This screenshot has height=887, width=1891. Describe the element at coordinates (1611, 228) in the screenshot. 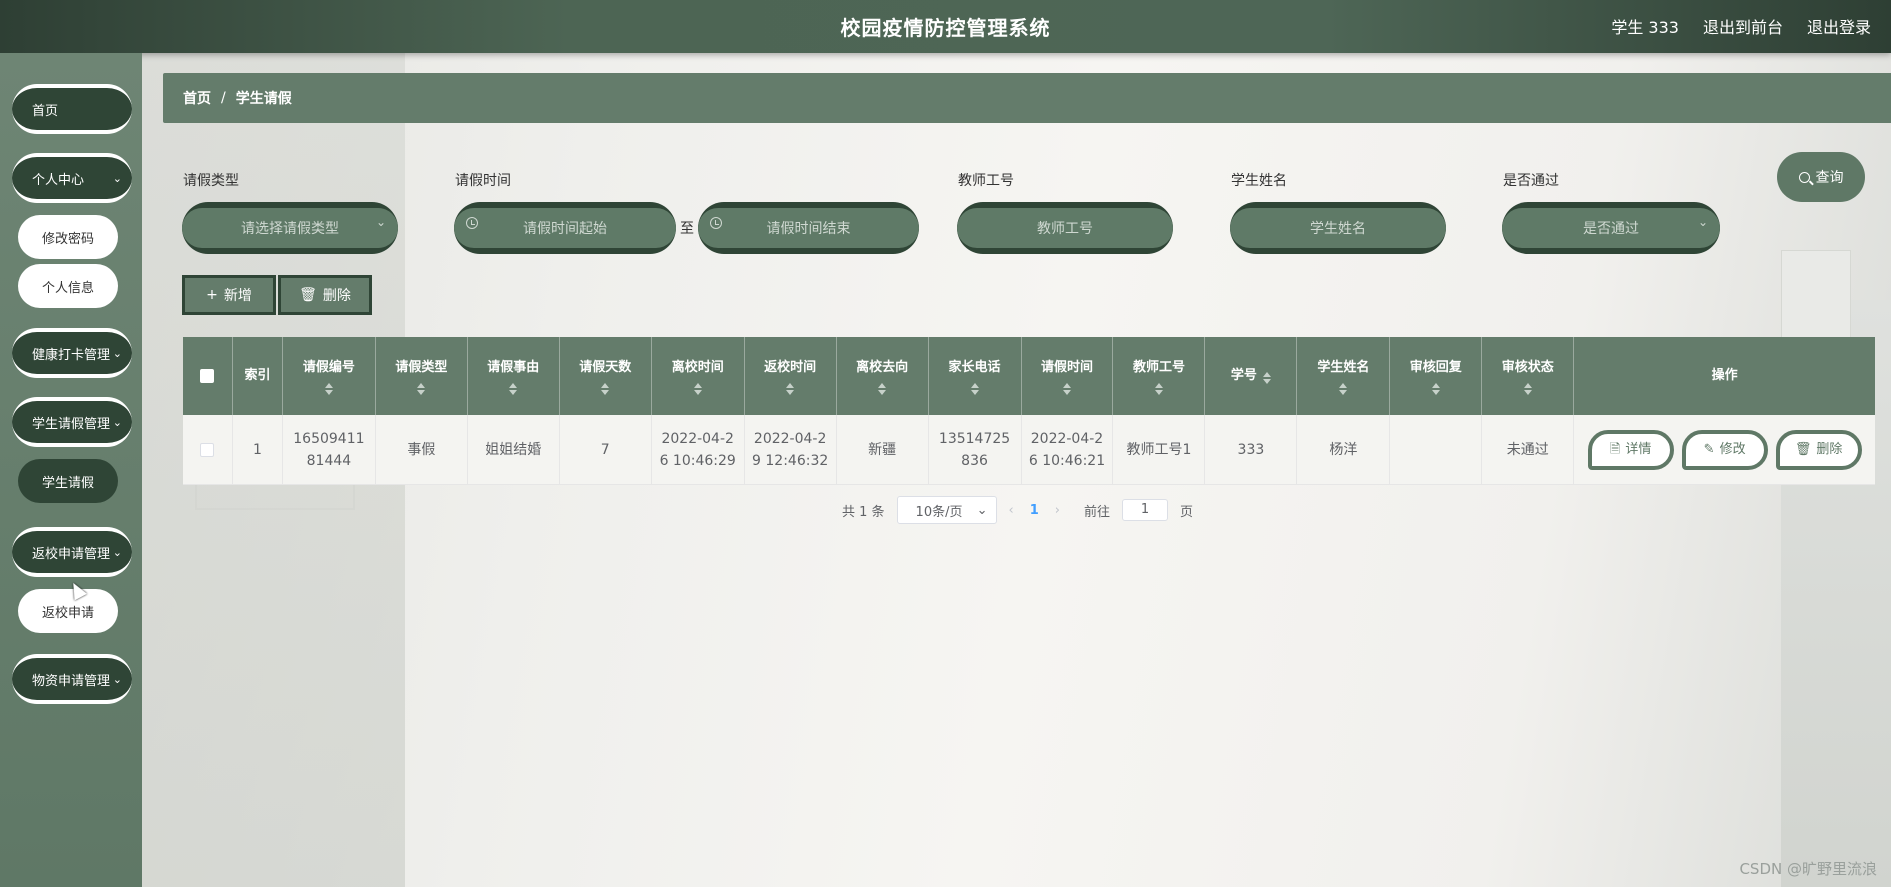

I see `passed-select: 是否通过 ⌄` at that location.